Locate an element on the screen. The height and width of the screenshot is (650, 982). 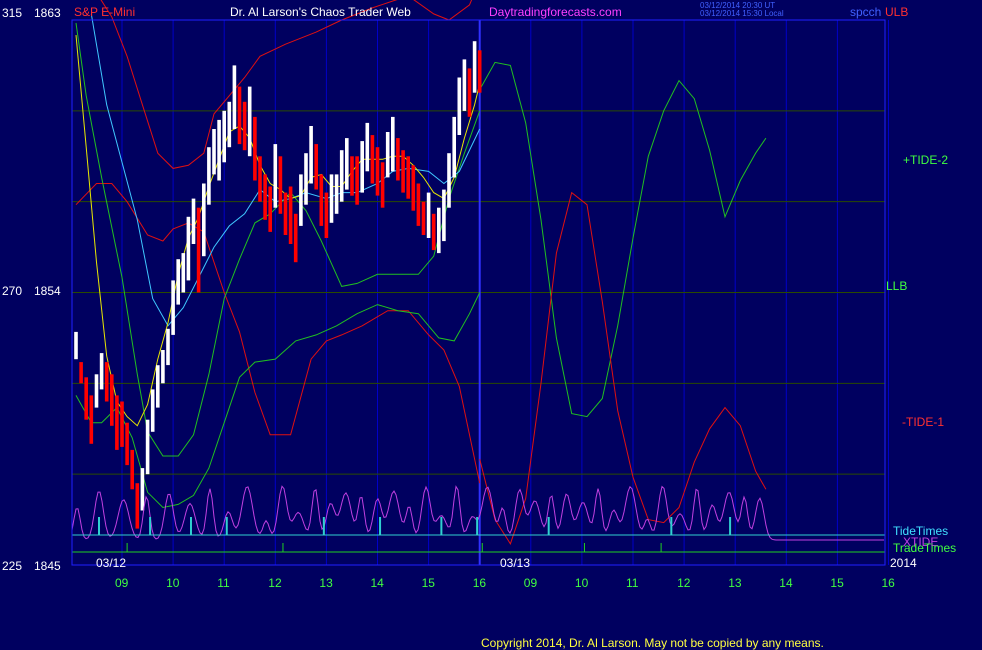
website-link: Daytradingforecasts.com is located at coordinates (555, 12).